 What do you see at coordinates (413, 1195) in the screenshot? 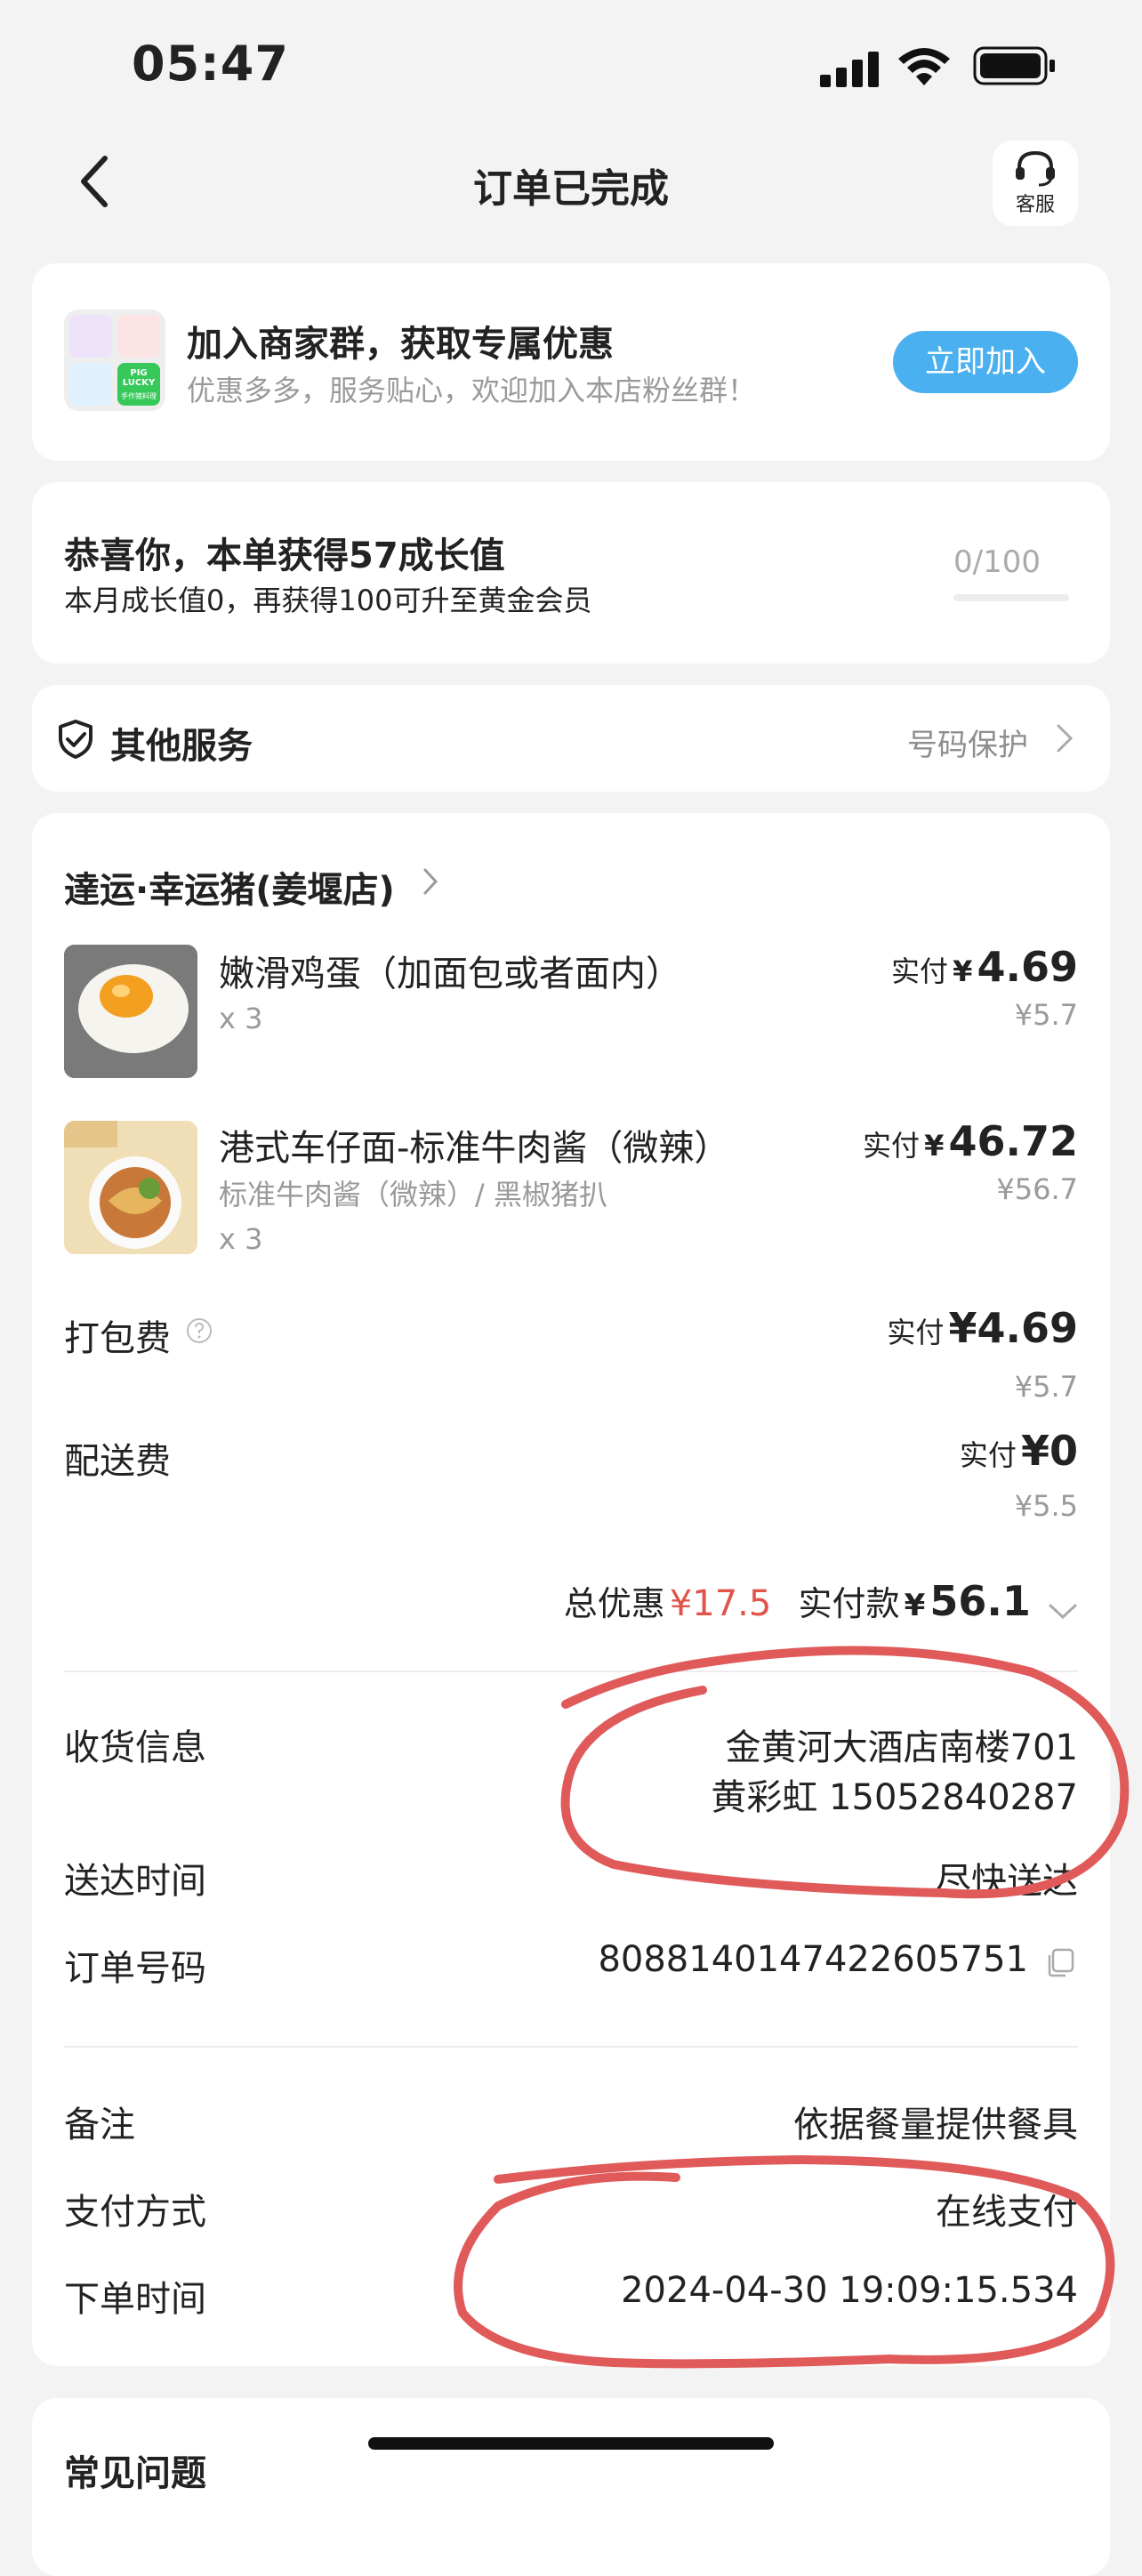
I see `item-spec: 标准牛肉酱（微辣）/ 黑椒猪扒` at bounding box center [413, 1195].